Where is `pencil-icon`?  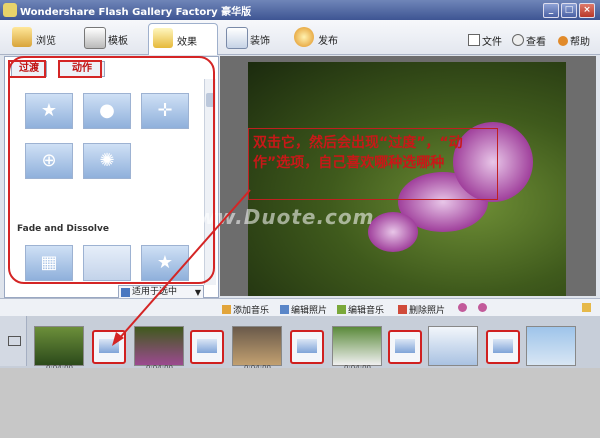
pencil-icon is located at coordinates (237, 38).